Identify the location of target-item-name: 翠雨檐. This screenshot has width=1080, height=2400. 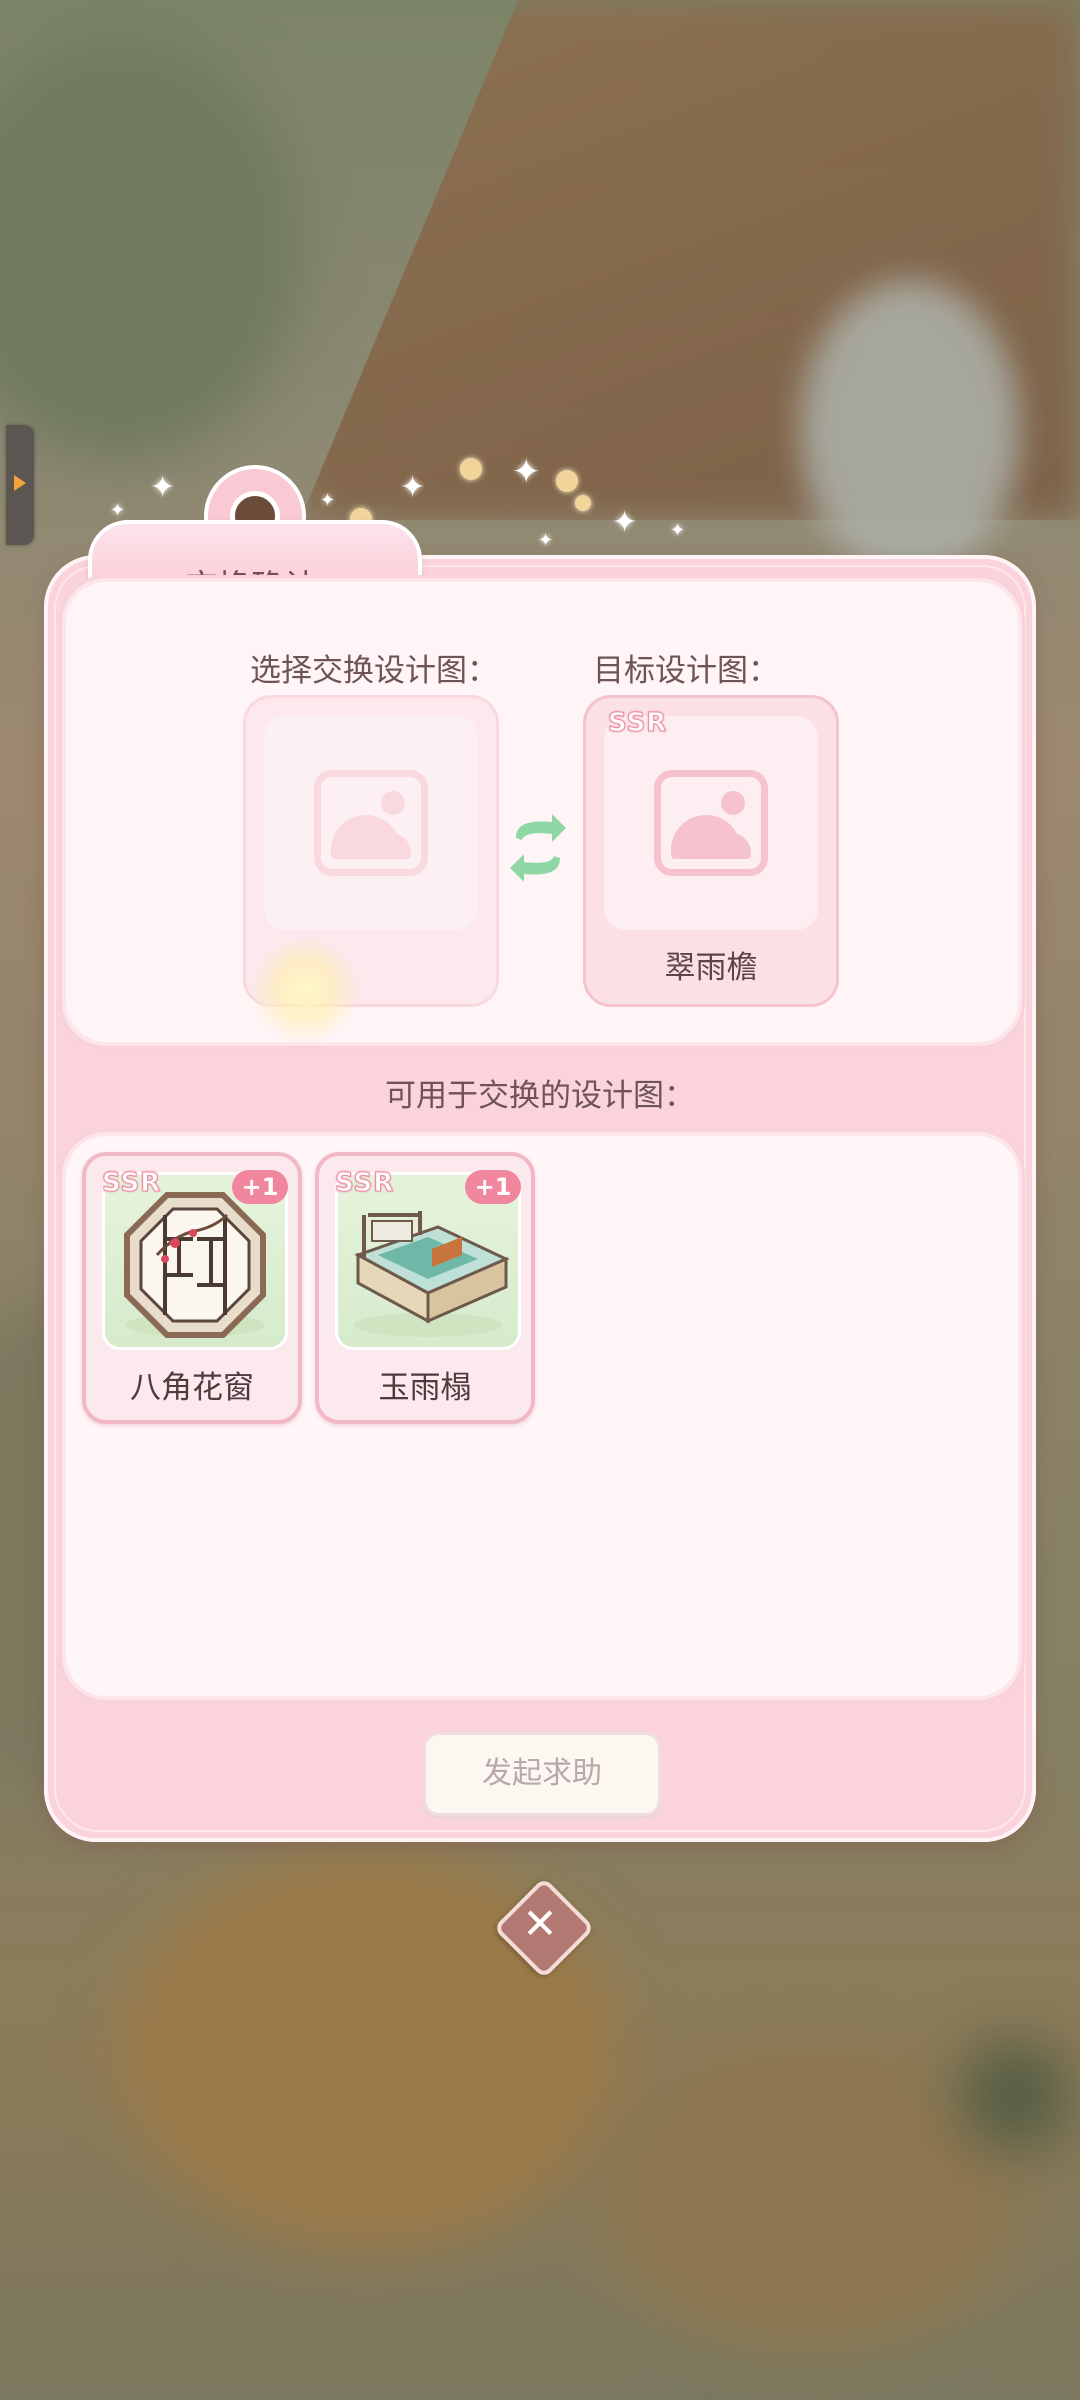
(711, 968).